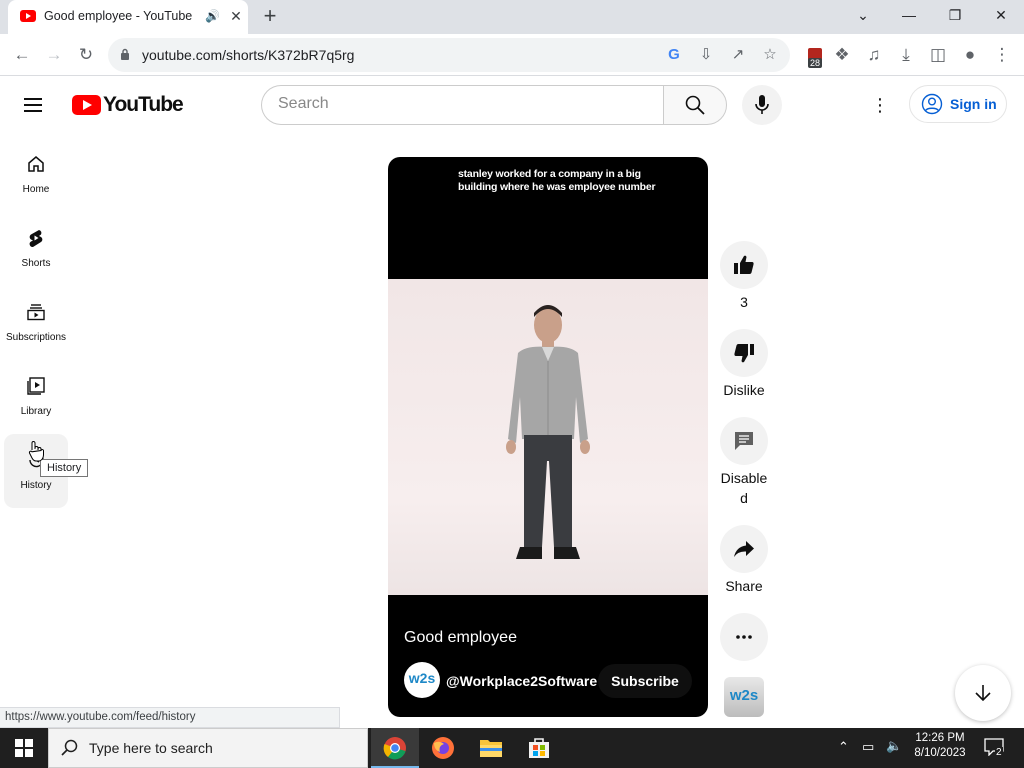 This screenshot has height=768, width=1024. I want to click on lock-icon, so click(125, 54).